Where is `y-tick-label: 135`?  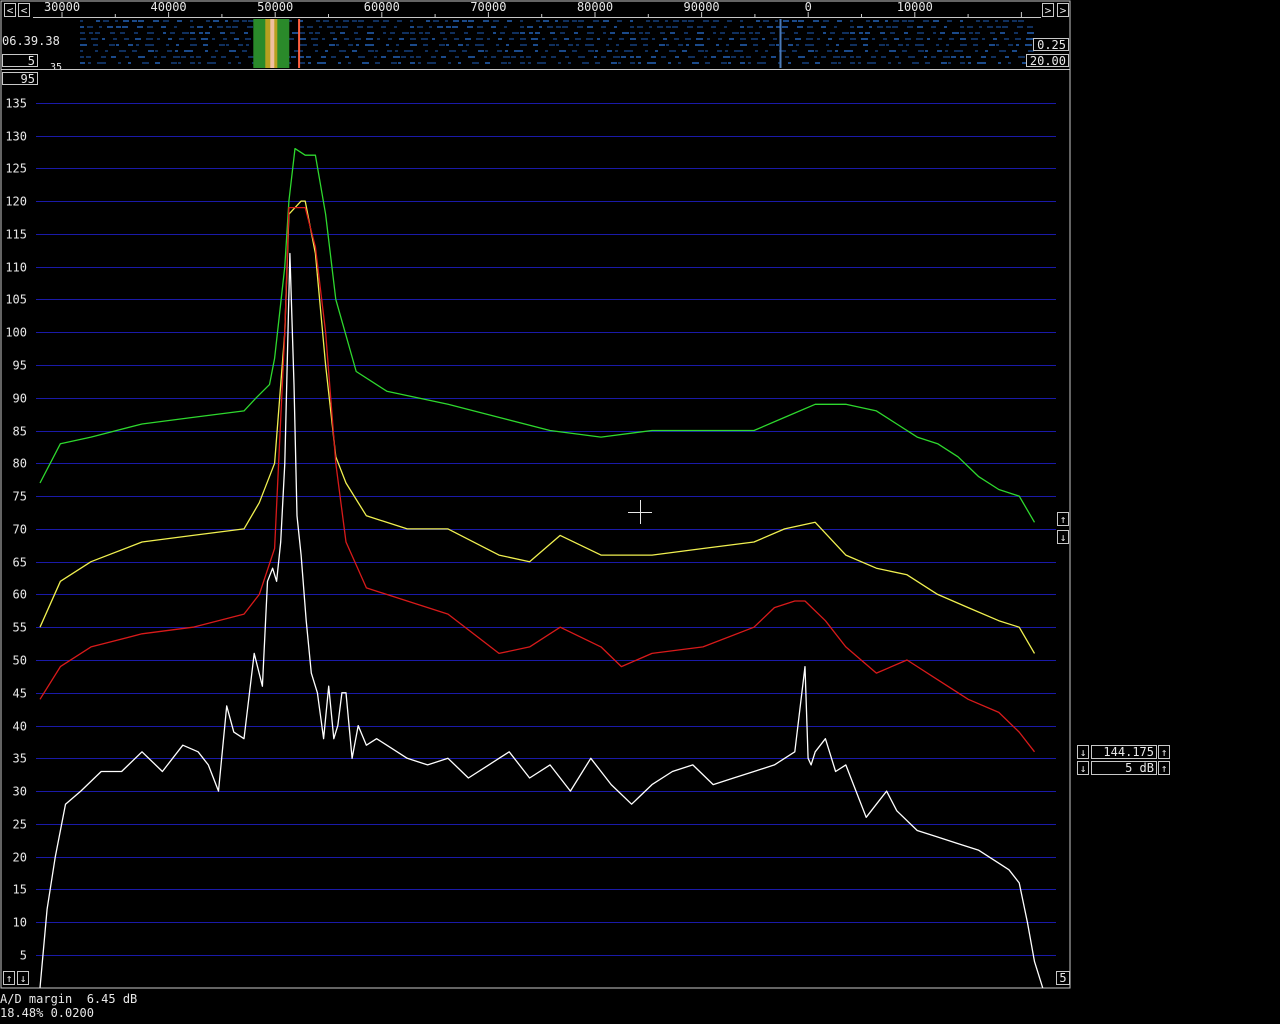 y-tick-label: 135 is located at coordinates (16, 104).